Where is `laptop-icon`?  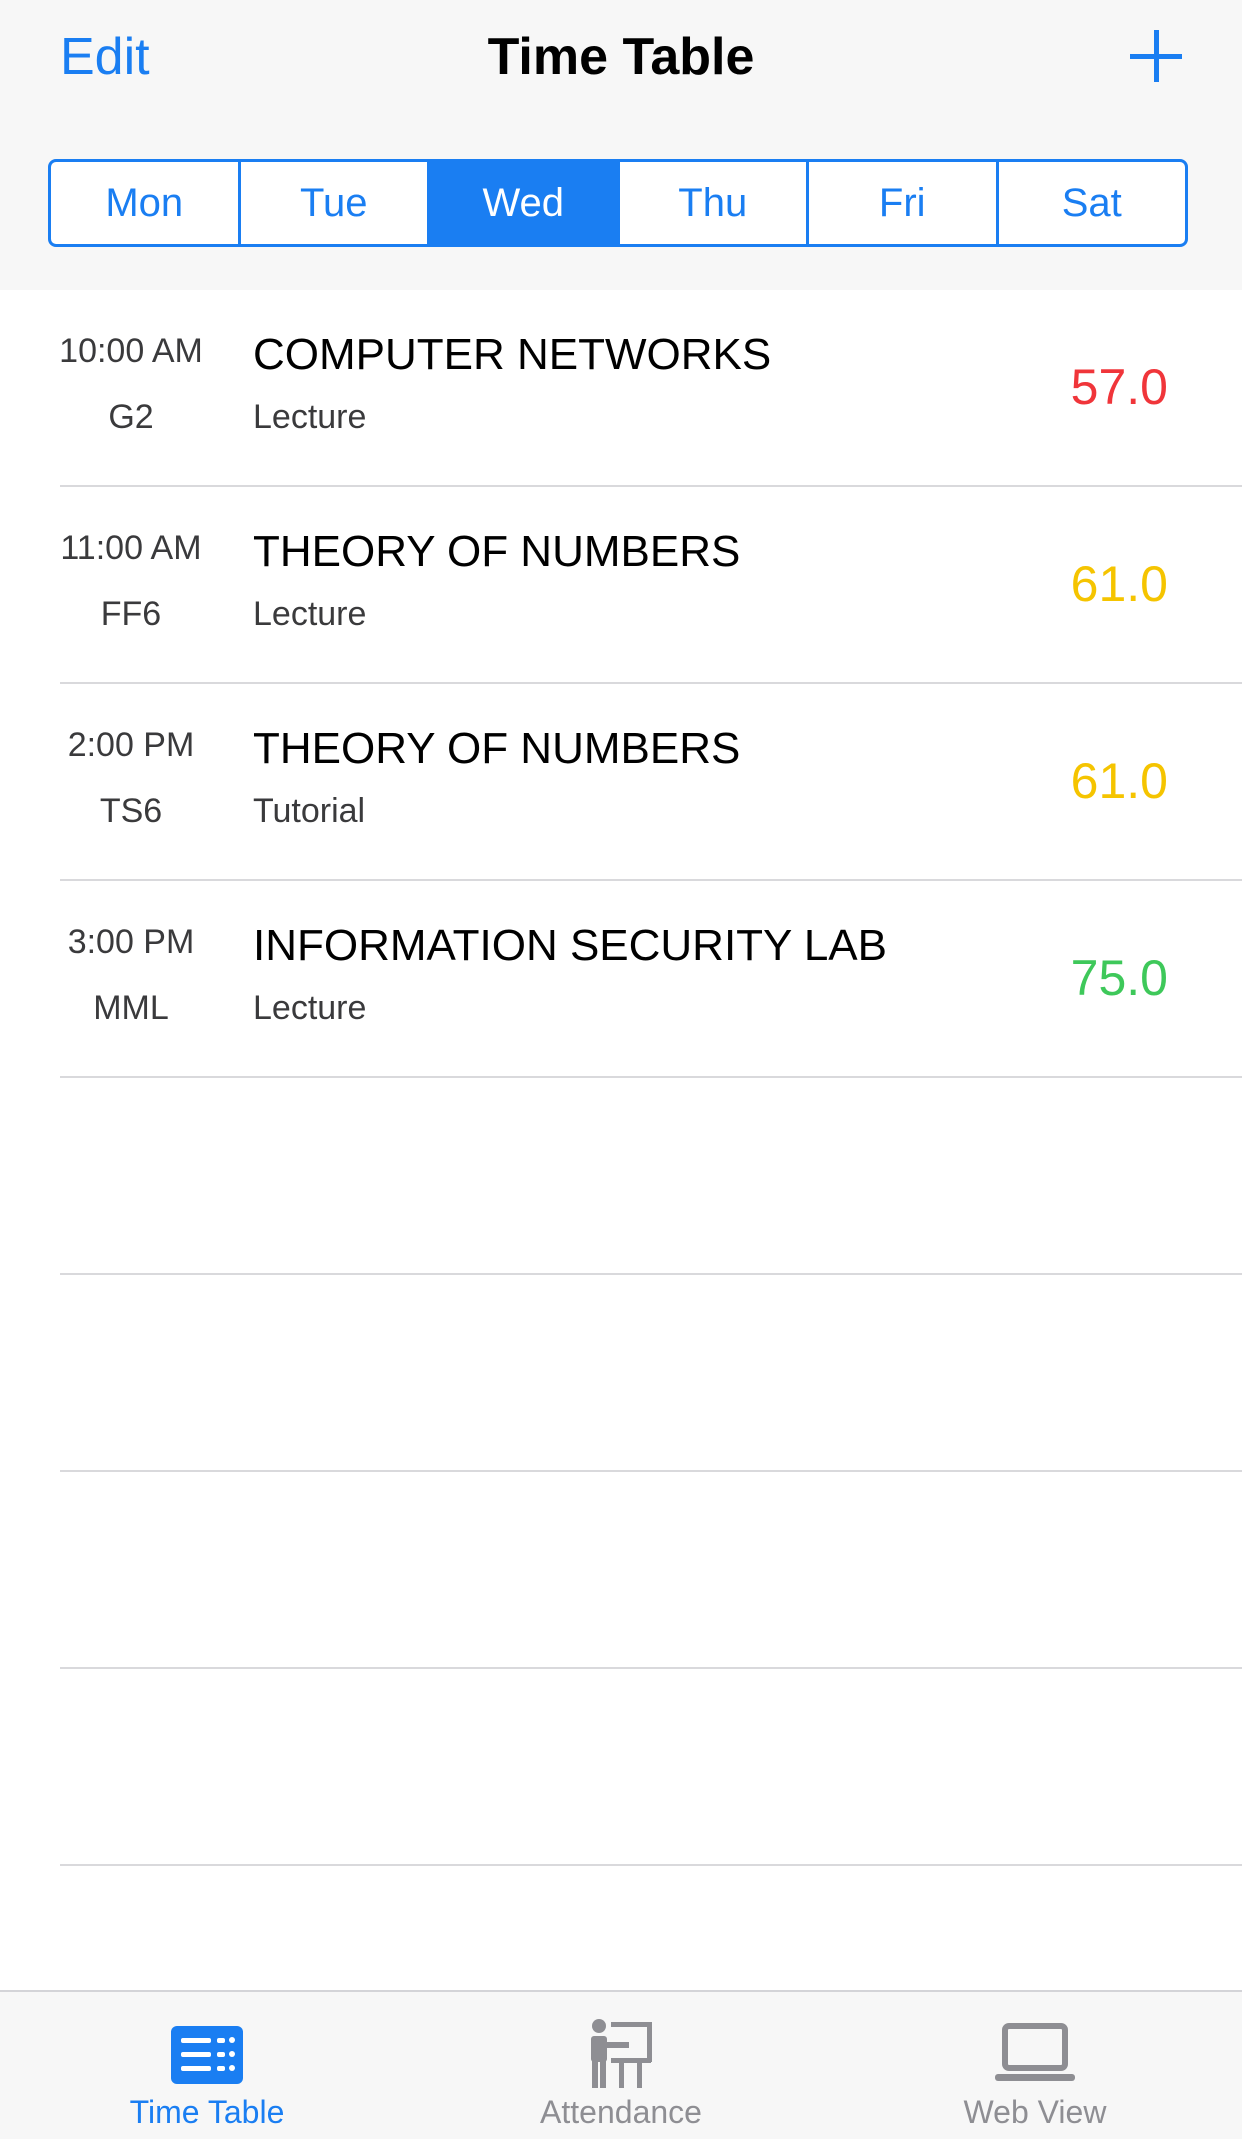 laptop-icon is located at coordinates (1035, 2052).